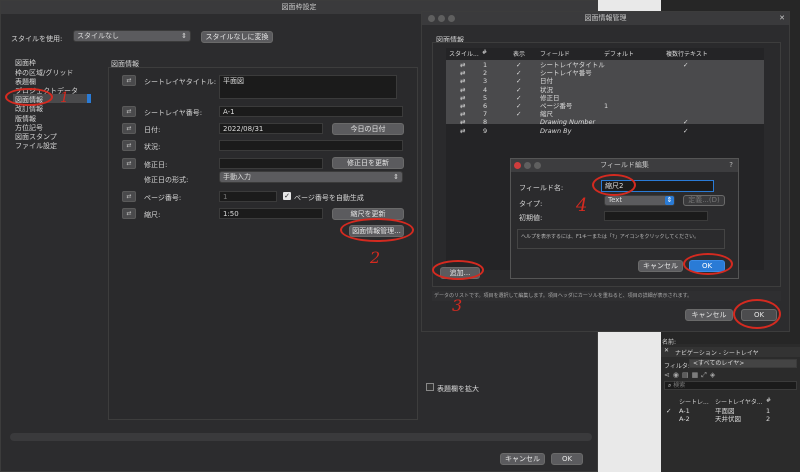 Image resolution: width=800 pixels, height=472 pixels. Describe the element at coordinates (697, 375) in the screenshot. I see `grid-icon: ▦` at that location.